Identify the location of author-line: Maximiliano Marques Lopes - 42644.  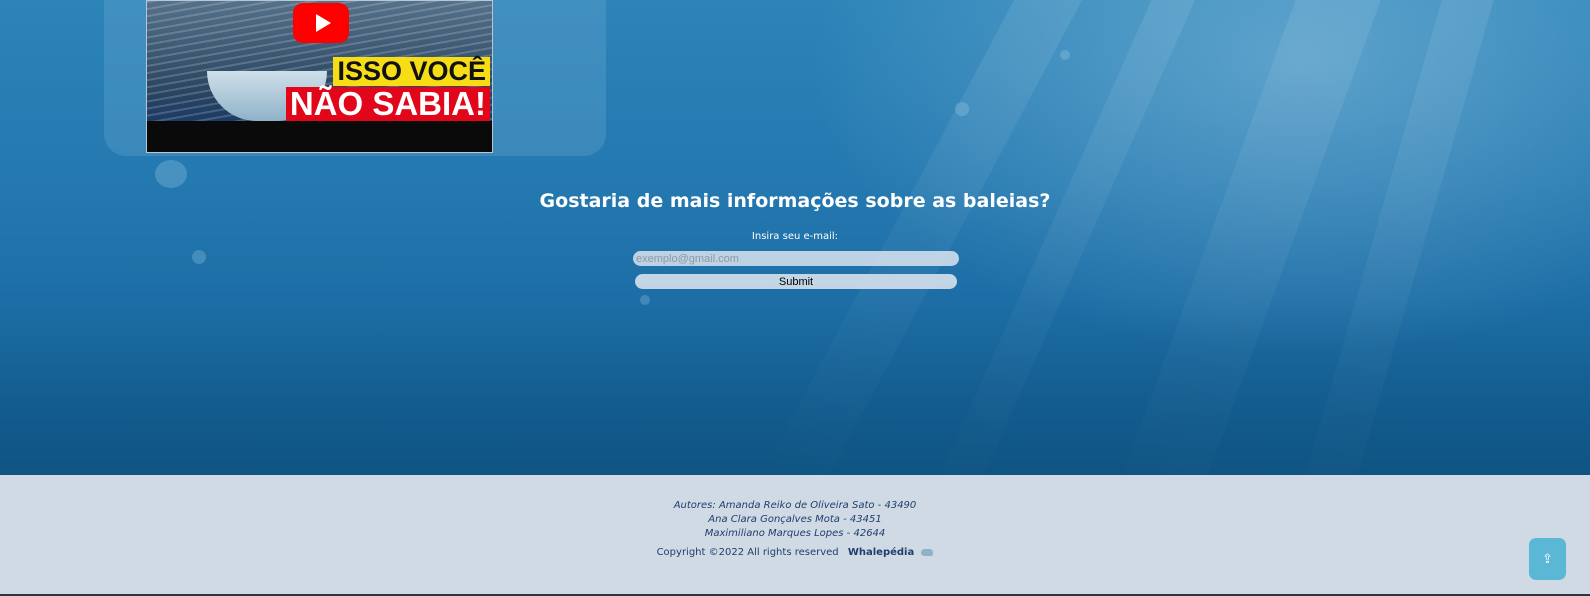
(795, 533).